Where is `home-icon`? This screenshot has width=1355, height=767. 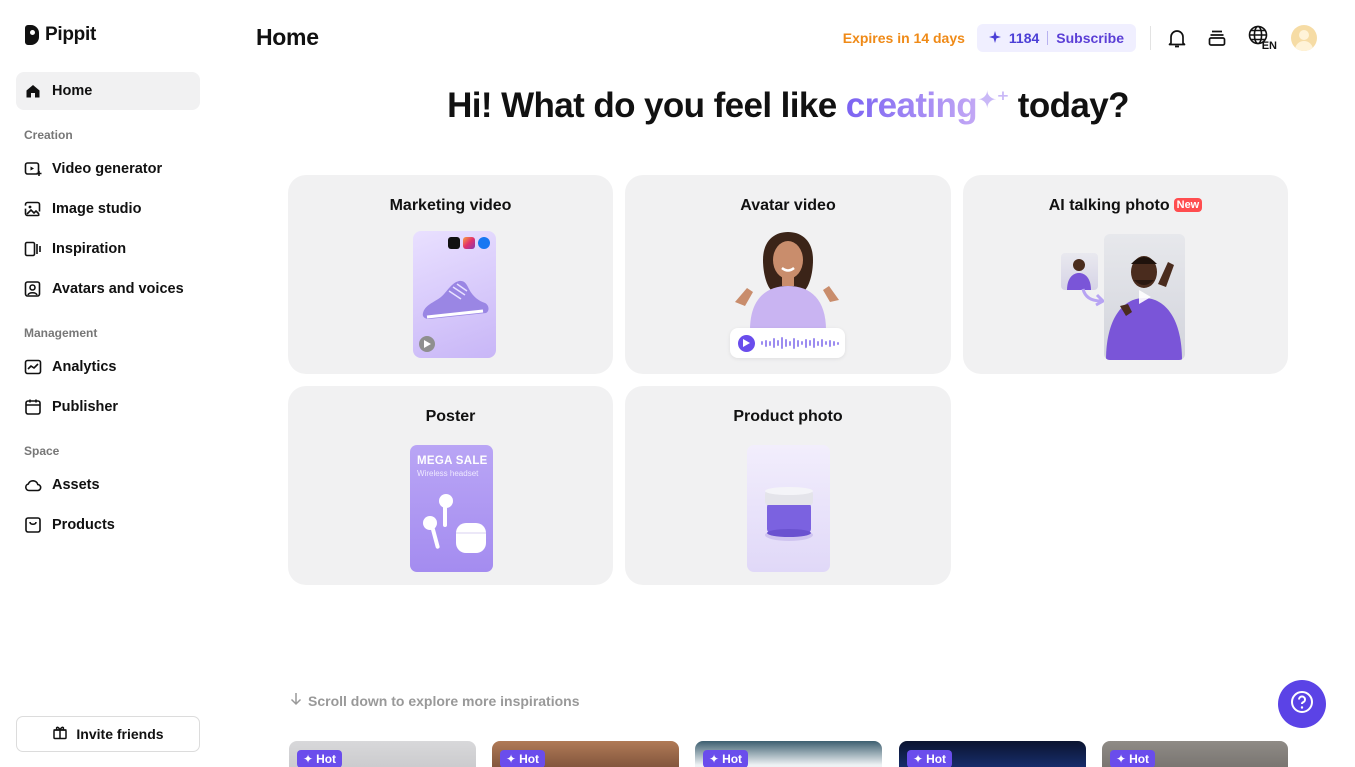 home-icon is located at coordinates (33, 91).